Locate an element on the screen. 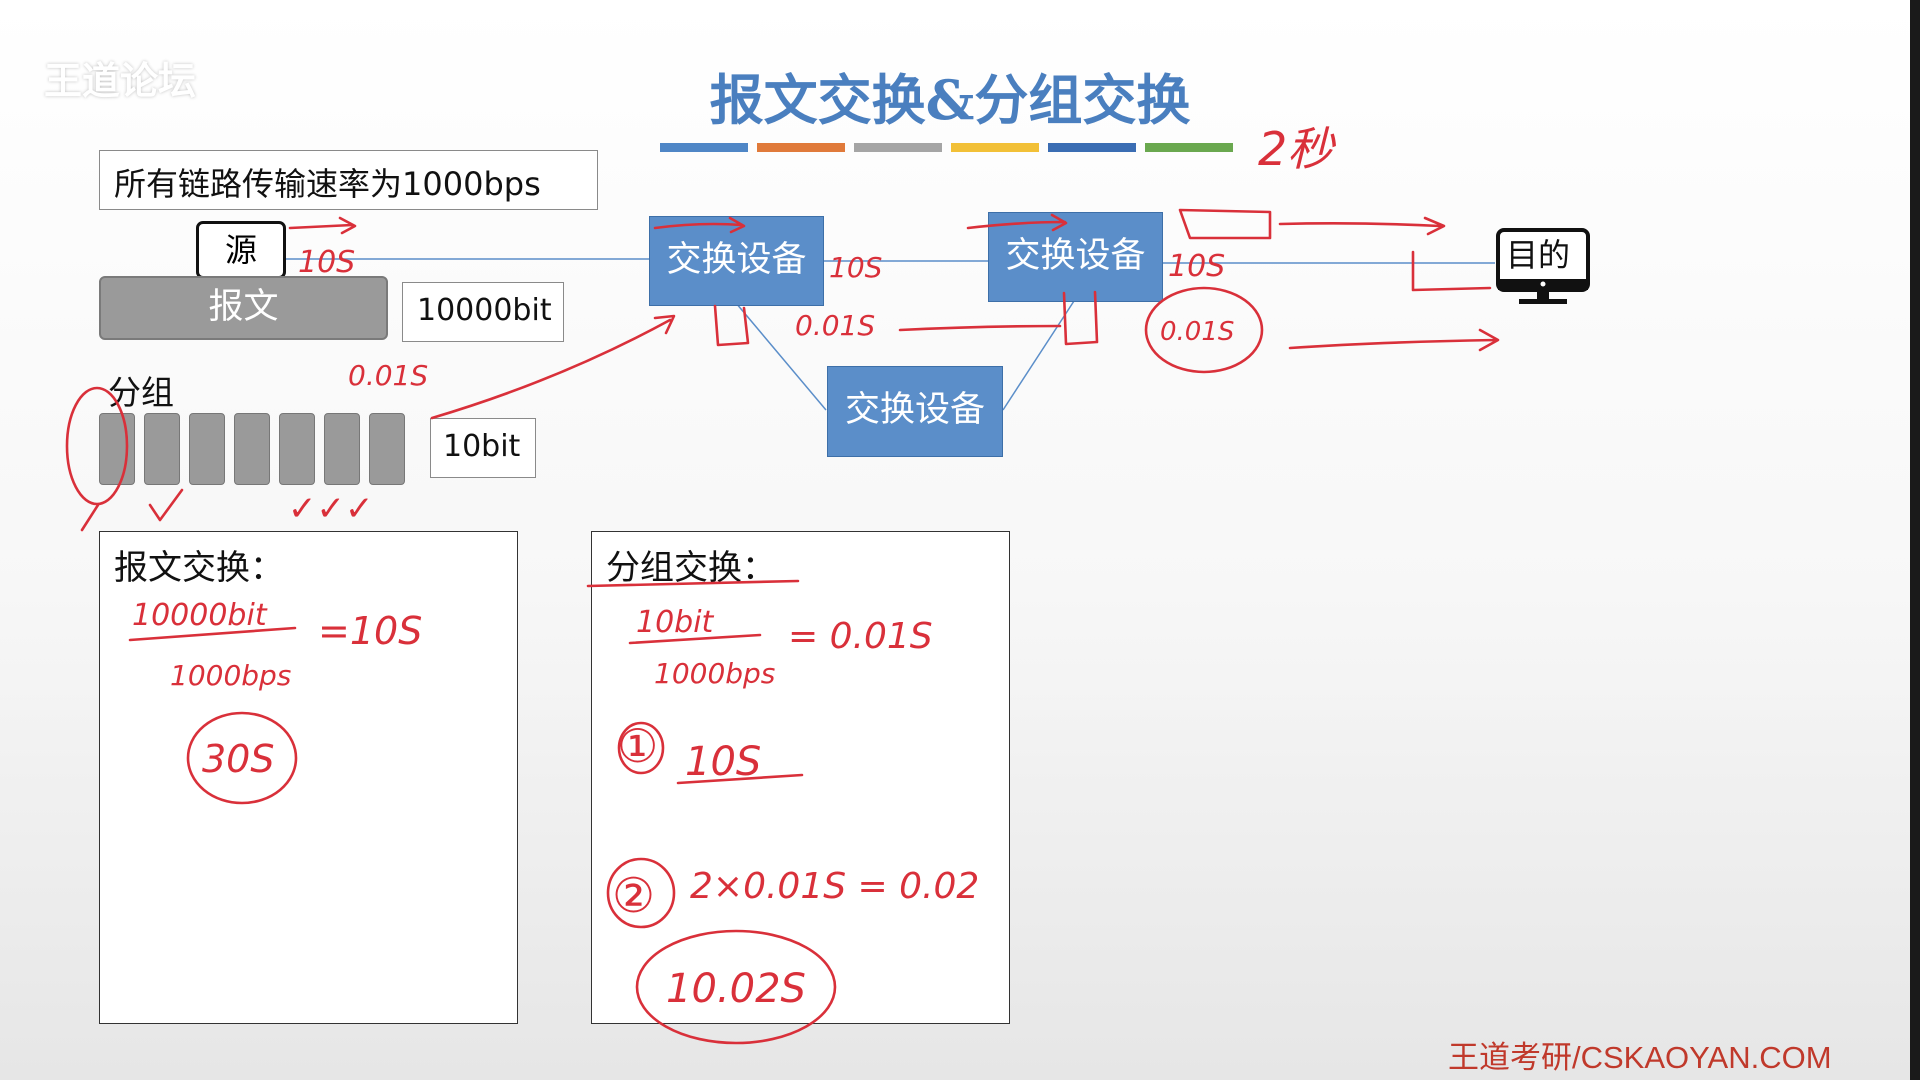  check-first-packet is located at coordinates (166, 505).